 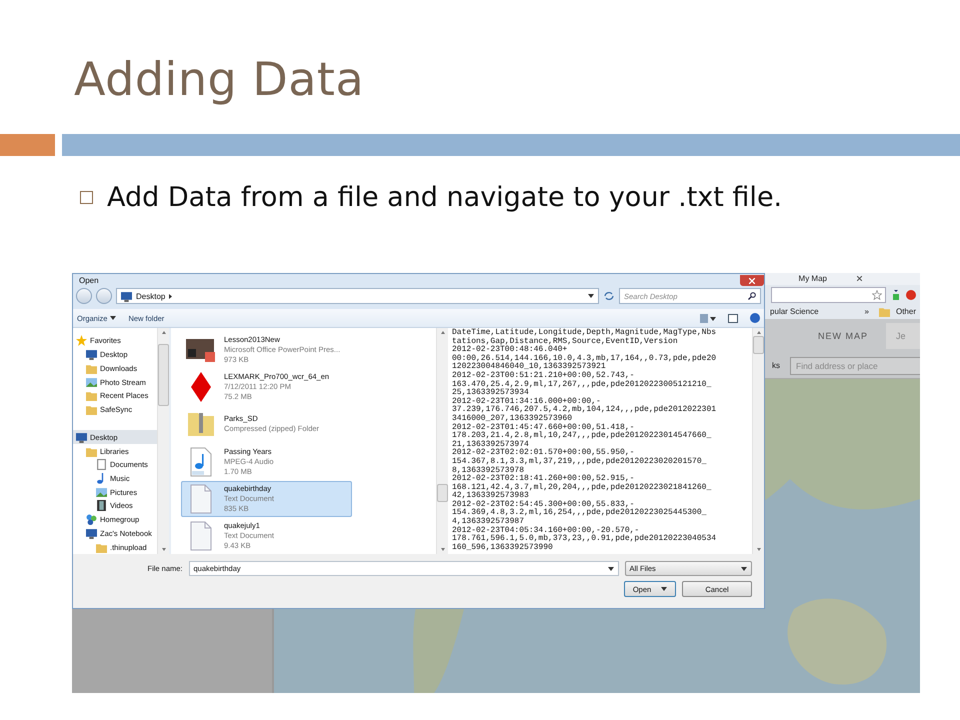 What do you see at coordinates (91, 520) in the screenshot?
I see `homegroup-icon` at bounding box center [91, 520].